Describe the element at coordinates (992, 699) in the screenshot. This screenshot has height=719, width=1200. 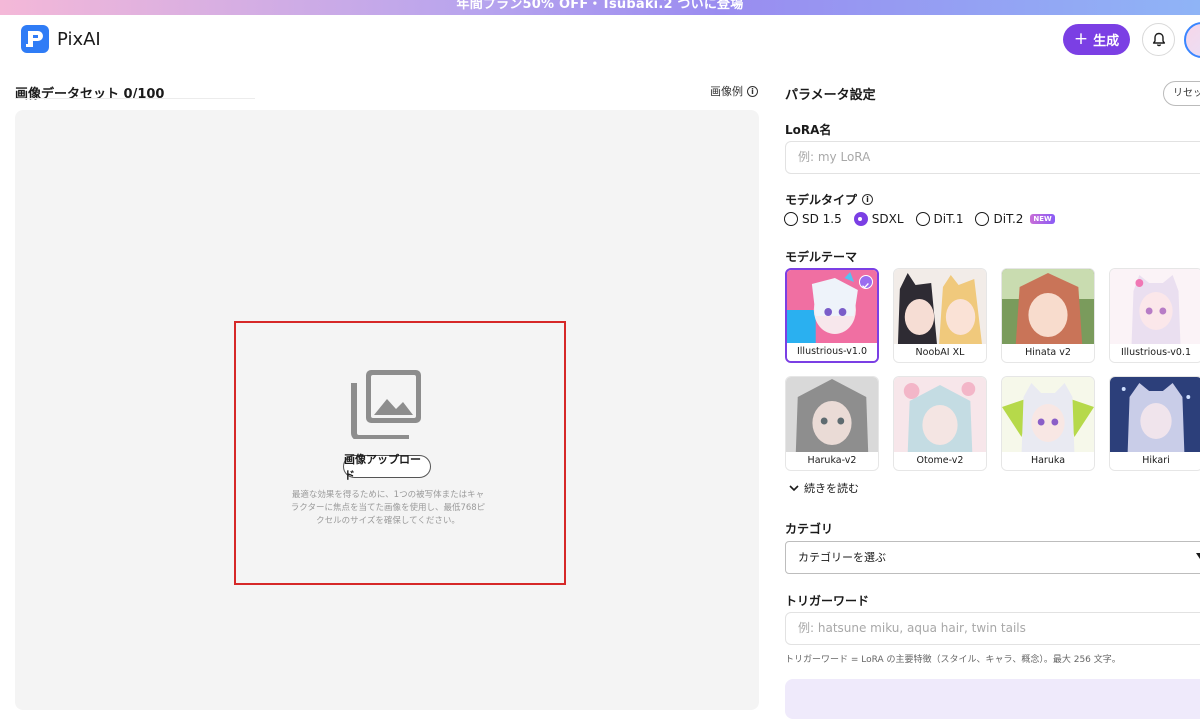
I see `bottom-panel` at that location.